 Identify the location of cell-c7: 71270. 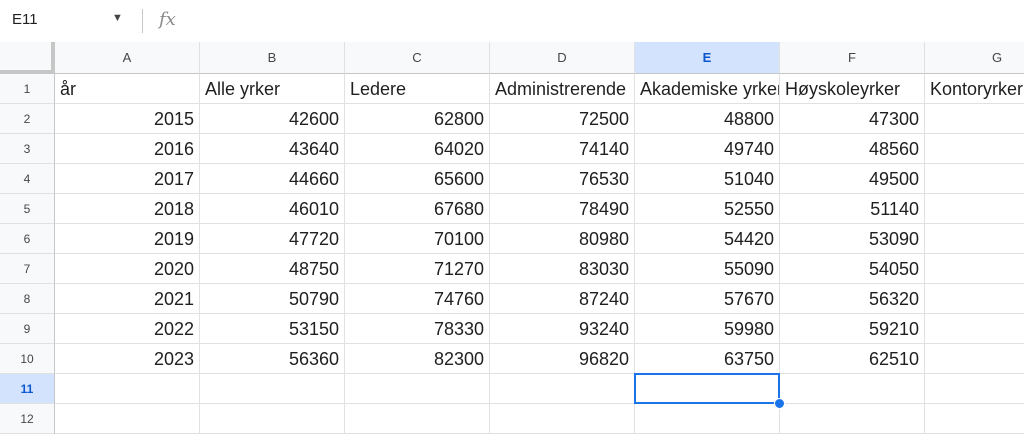
(417, 269).